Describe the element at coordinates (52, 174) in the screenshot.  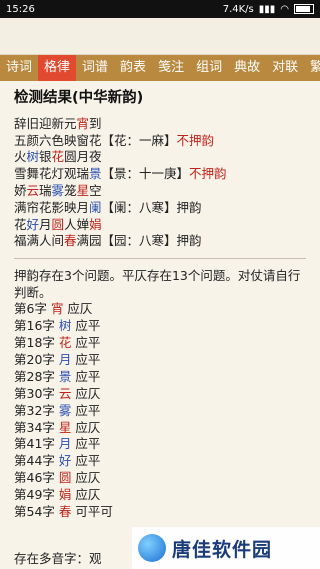
I see `poem-segment: 雪舞花灯观瑞` at that location.